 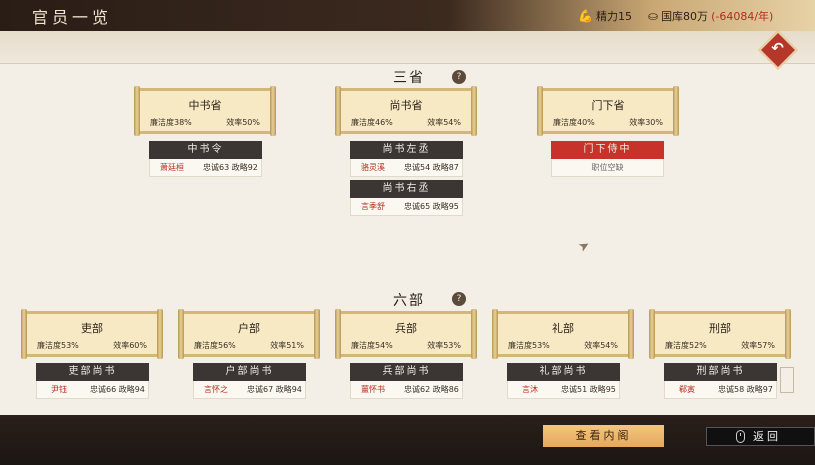 I want to click on bottom-bar, so click(x=407, y=440).